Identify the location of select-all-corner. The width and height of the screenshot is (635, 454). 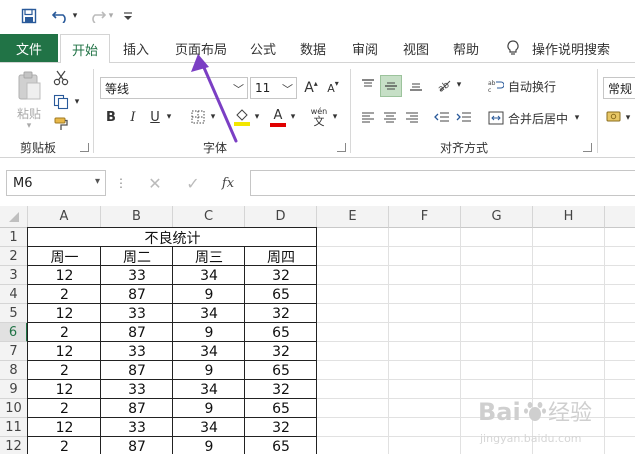
(14, 217).